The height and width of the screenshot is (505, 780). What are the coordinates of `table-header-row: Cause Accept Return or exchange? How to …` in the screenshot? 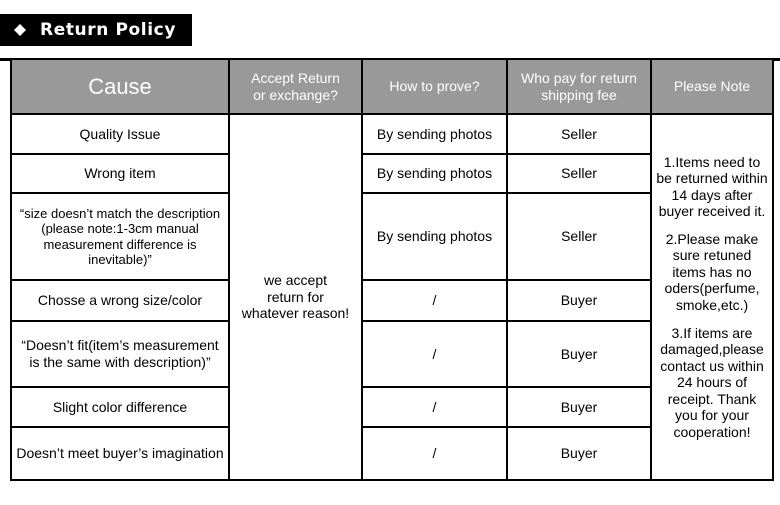 It's located at (392, 86).